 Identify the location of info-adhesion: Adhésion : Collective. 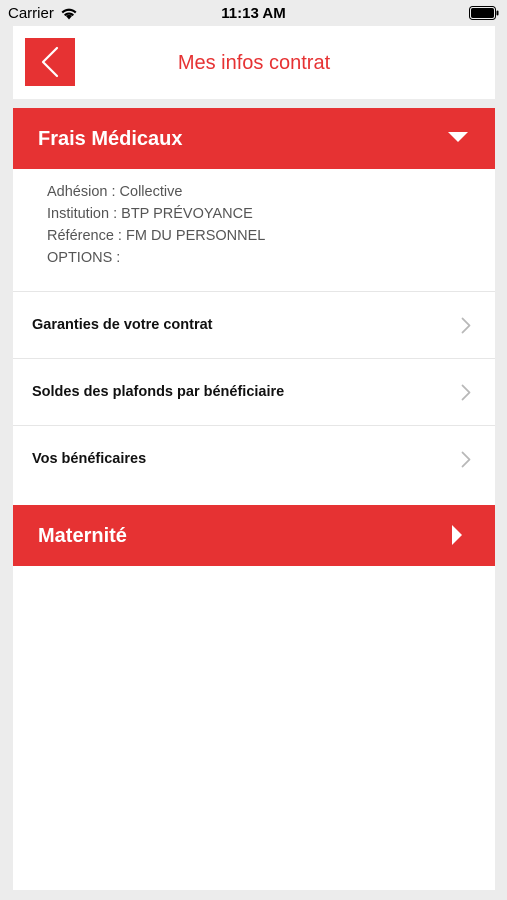
(115, 192).